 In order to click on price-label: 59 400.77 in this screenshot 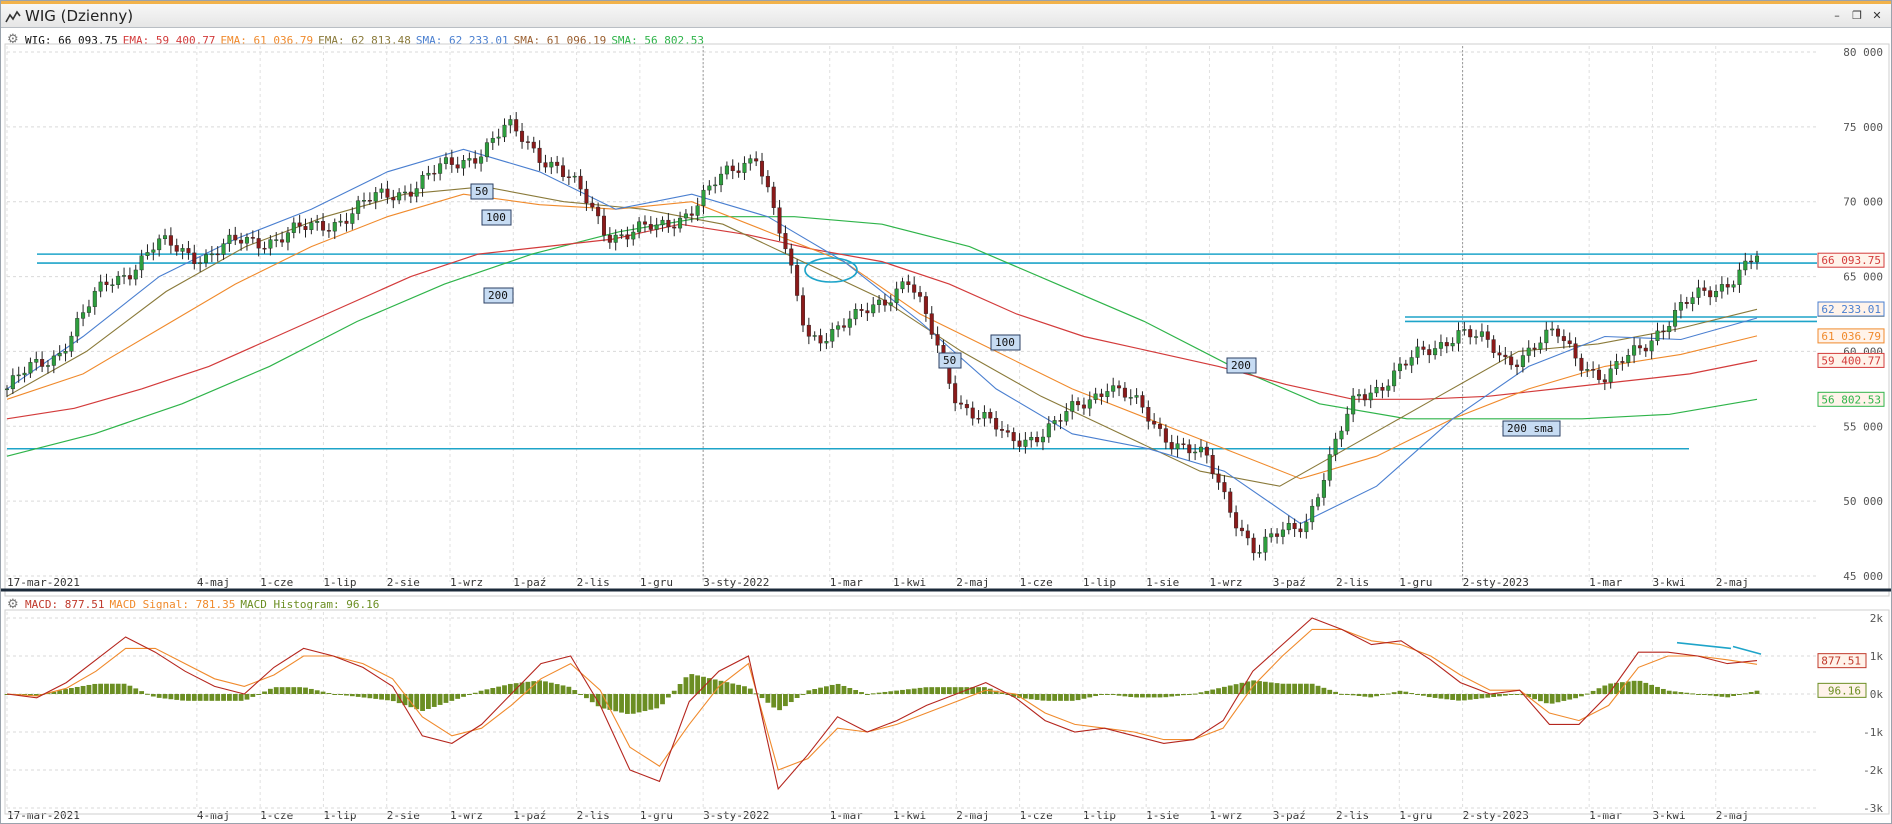, I will do `click(1851, 360)`.